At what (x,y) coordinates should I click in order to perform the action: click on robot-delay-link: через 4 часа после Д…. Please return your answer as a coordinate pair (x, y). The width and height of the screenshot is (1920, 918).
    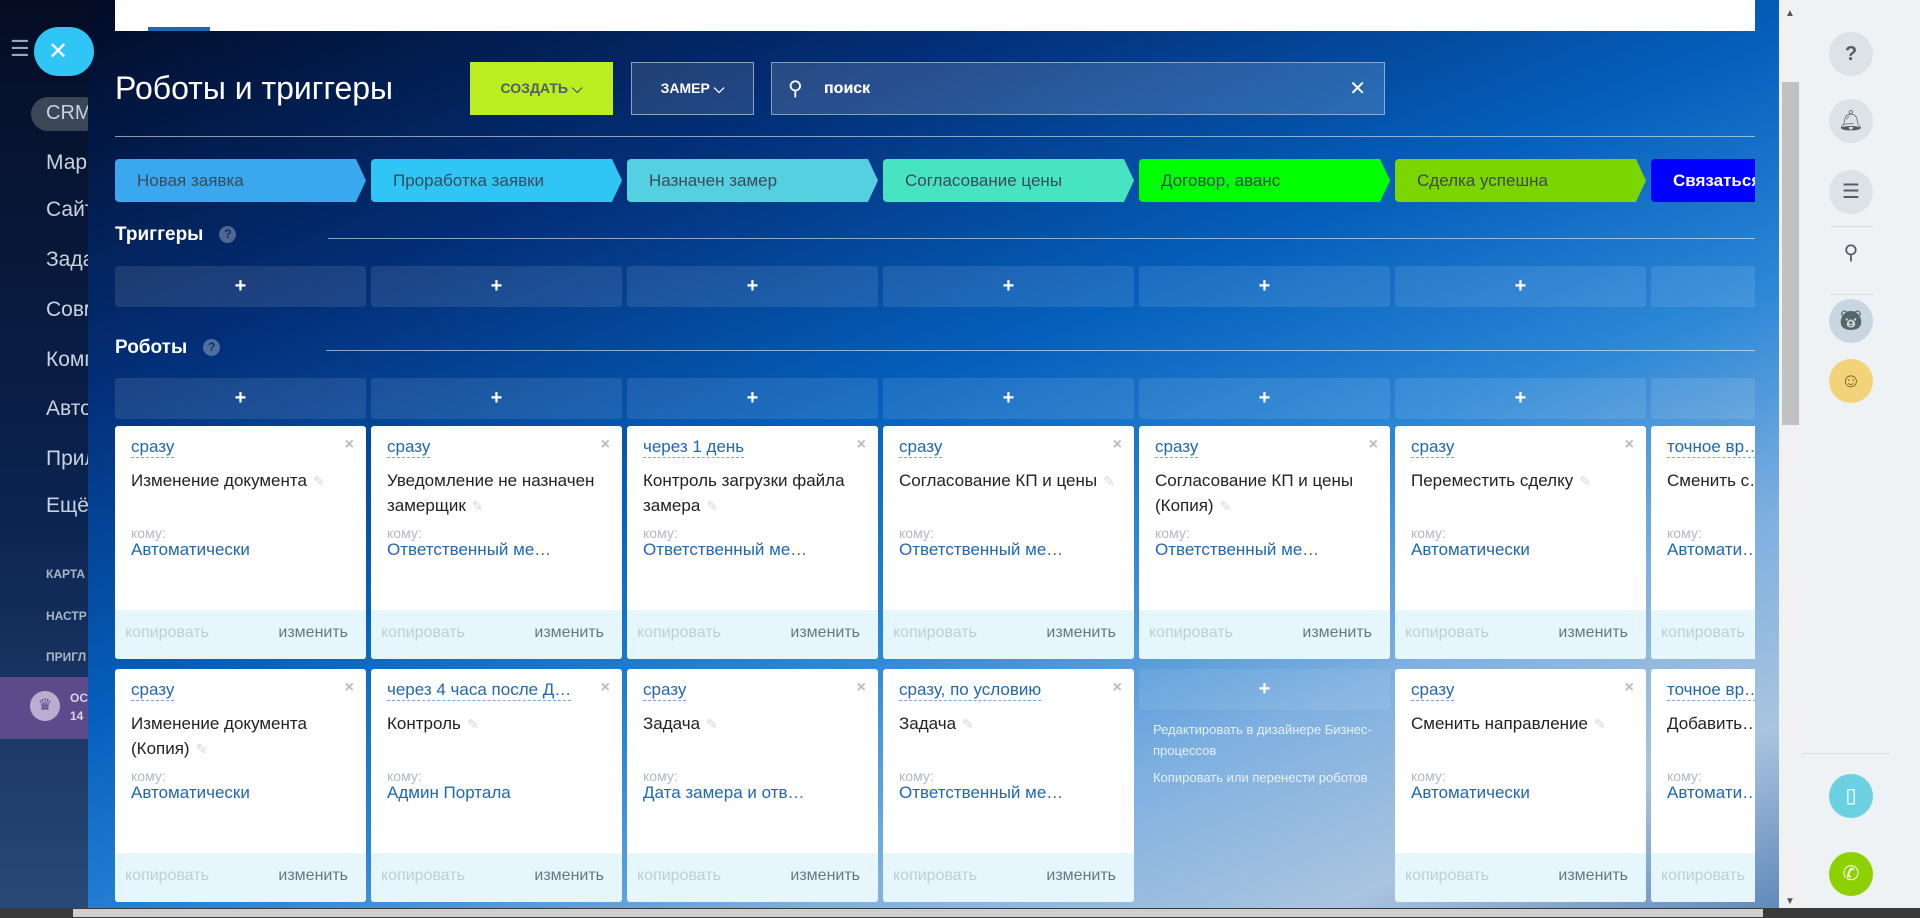
    Looking at the image, I should click on (479, 690).